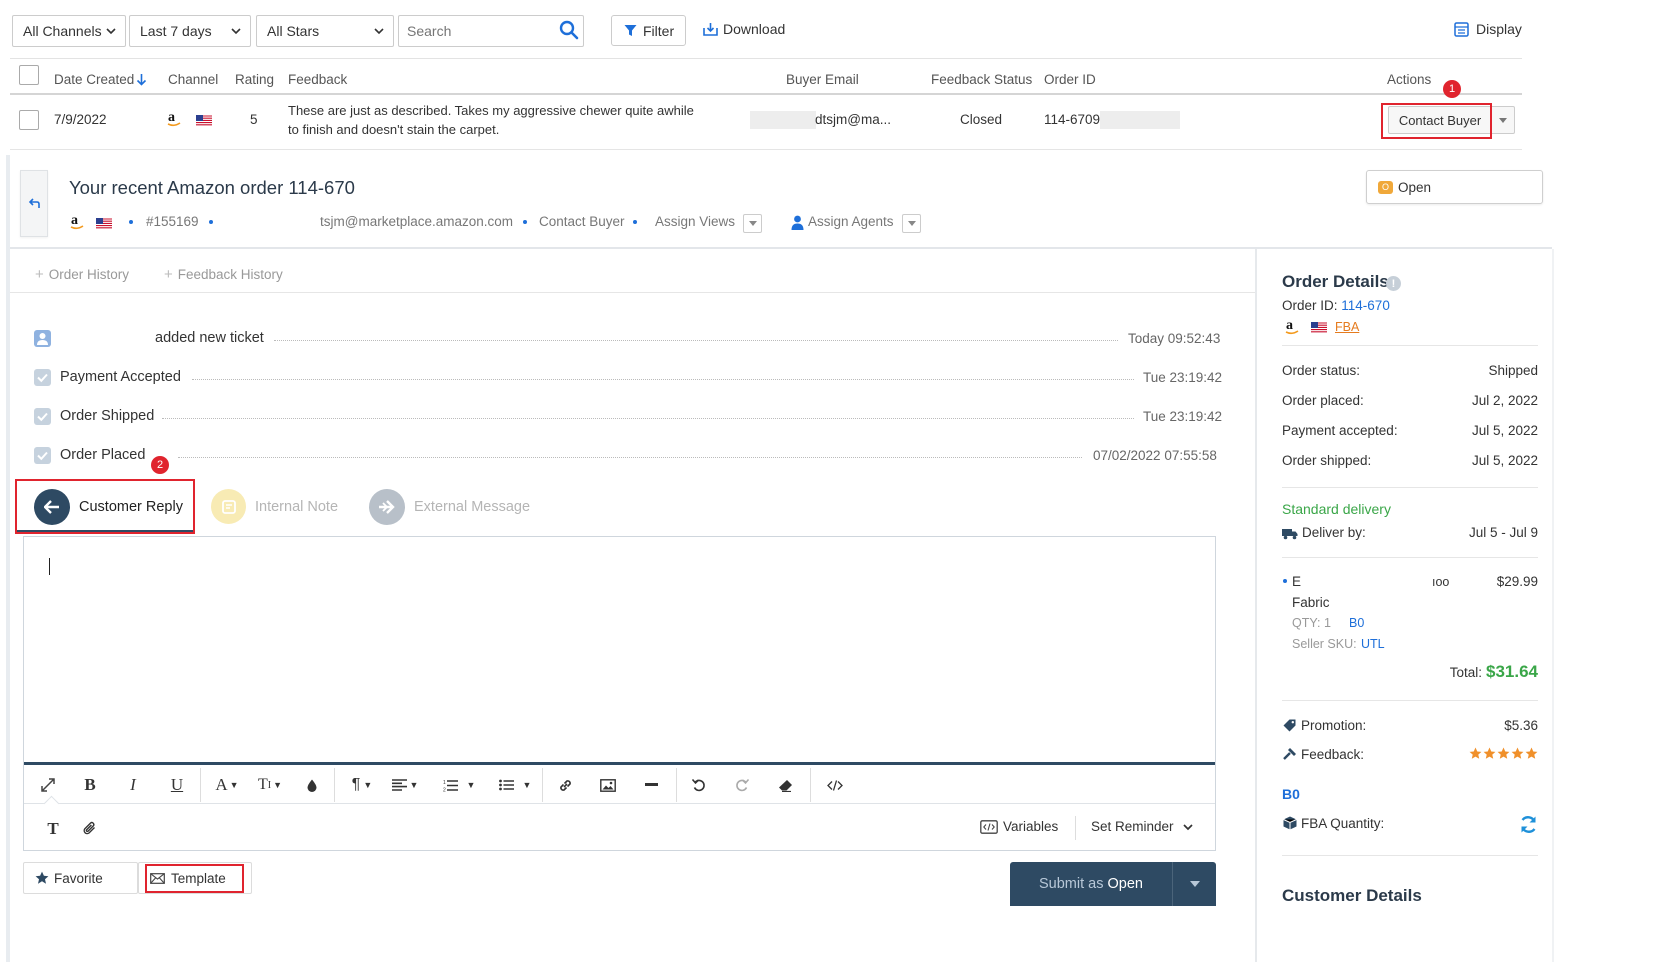 This screenshot has width=1675, height=962. I want to click on favorite-label: Favorite, so click(78, 878).